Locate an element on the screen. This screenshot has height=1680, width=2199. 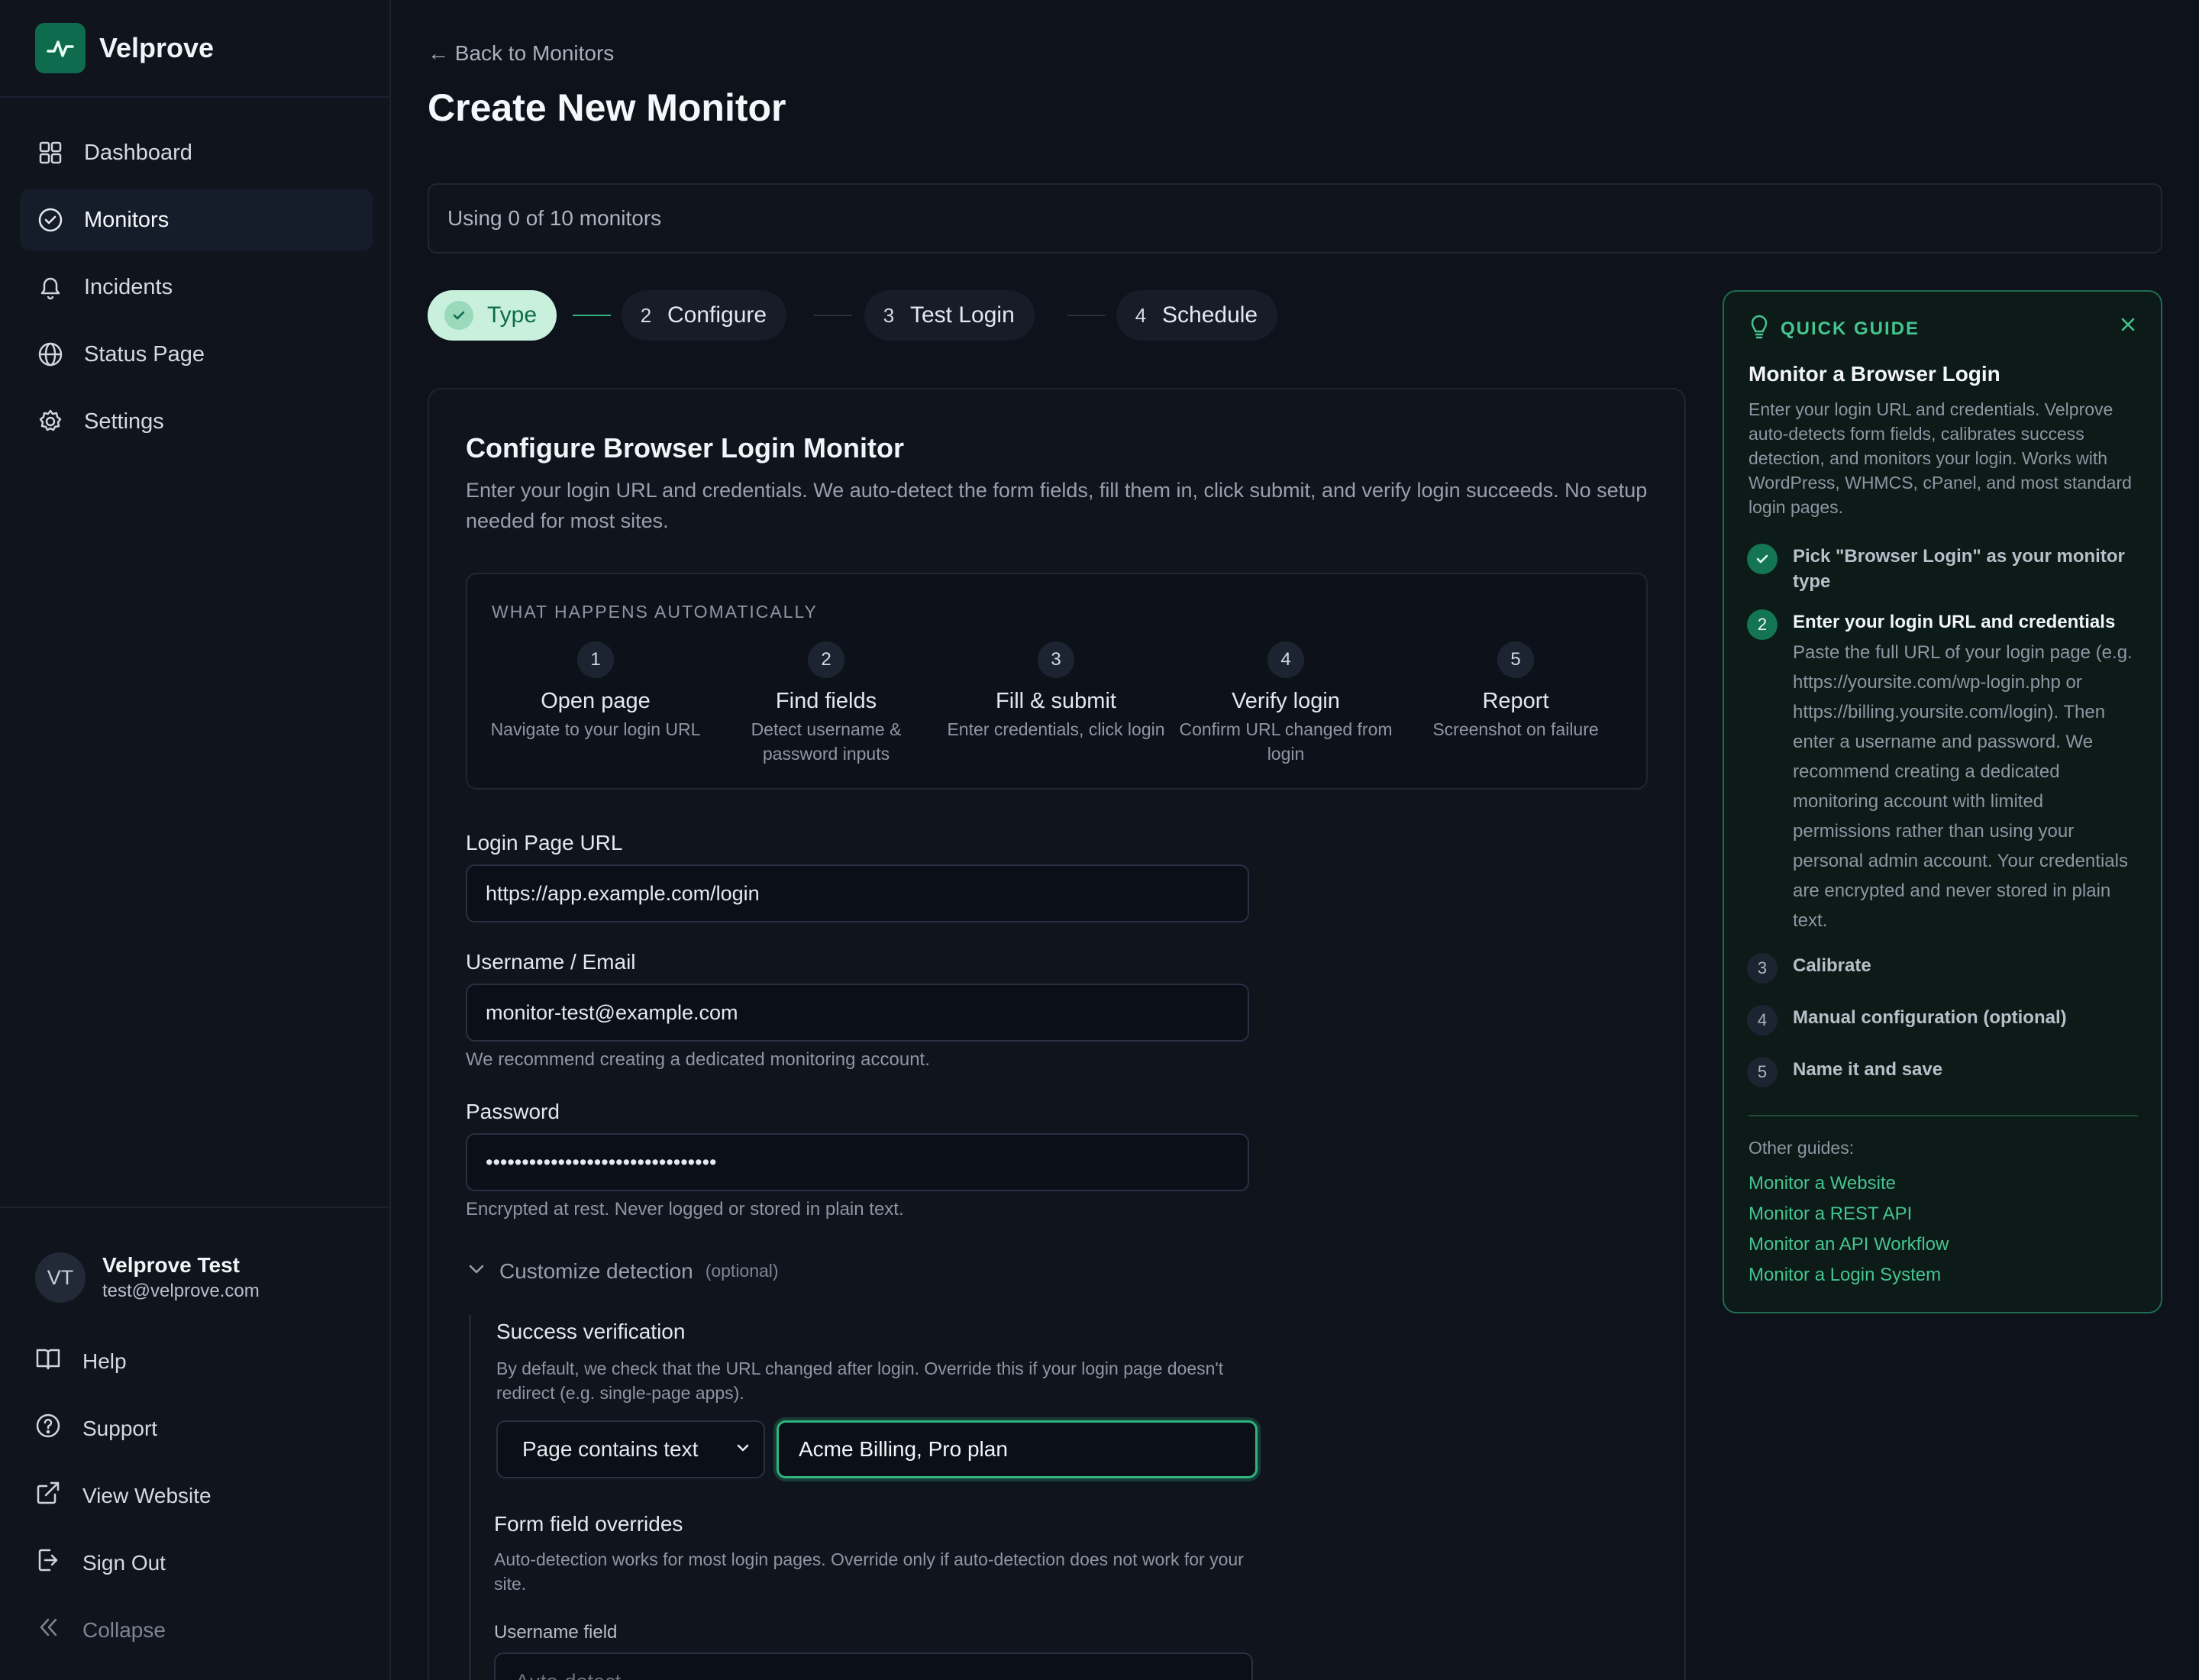
brand: Velprove is located at coordinates (125, 48).